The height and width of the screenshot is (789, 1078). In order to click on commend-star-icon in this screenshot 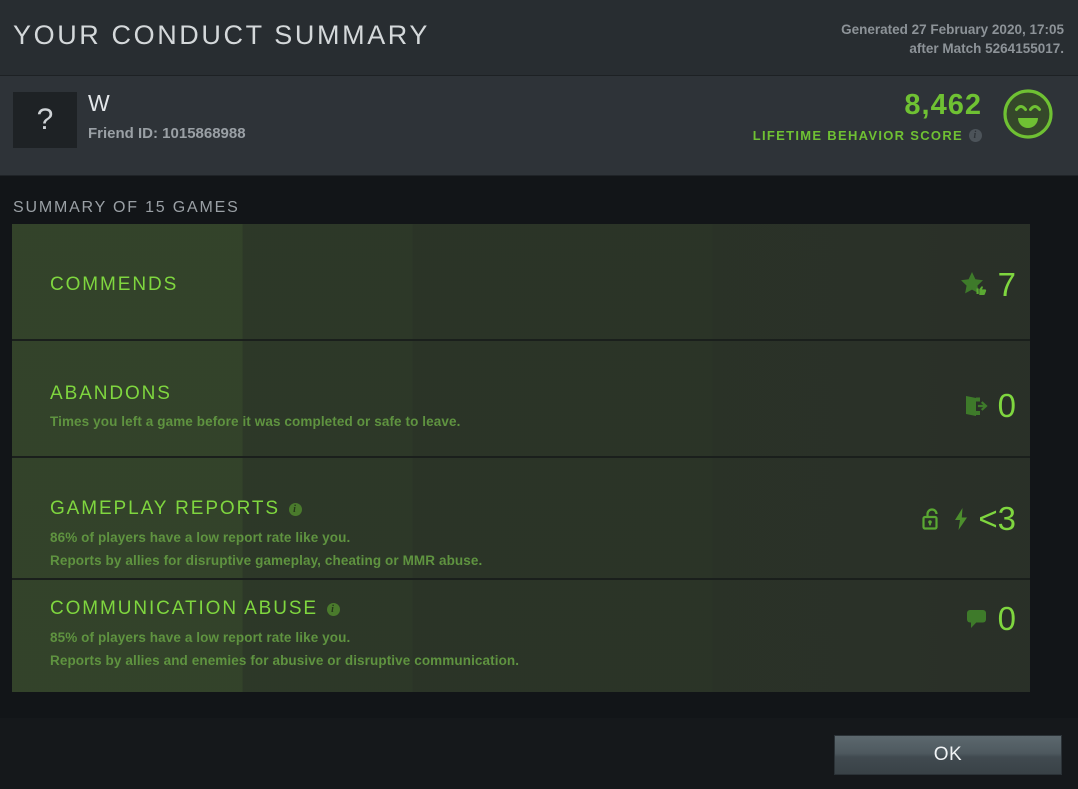, I will do `click(974, 285)`.